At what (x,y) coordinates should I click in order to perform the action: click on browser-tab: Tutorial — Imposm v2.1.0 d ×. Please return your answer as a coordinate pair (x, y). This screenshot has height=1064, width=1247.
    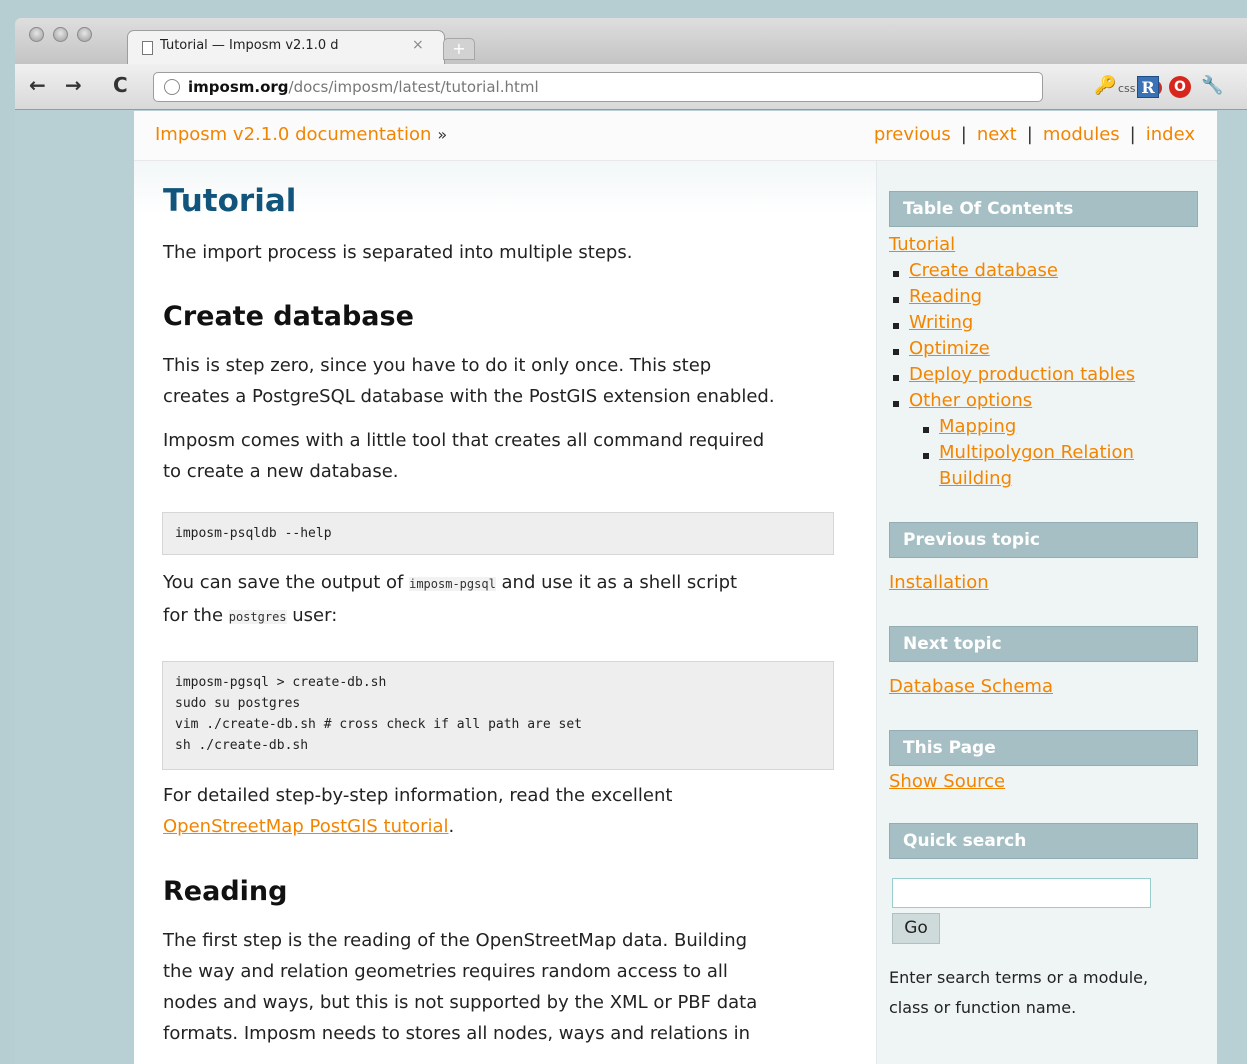
    Looking at the image, I should click on (286, 47).